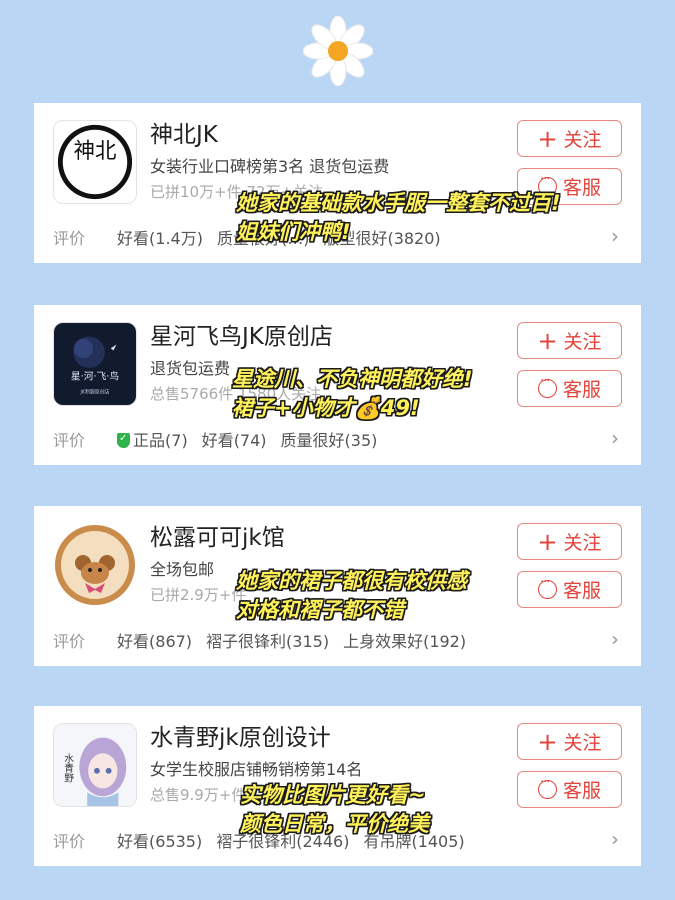 Image resolution: width=675 pixels, height=900 pixels. What do you see at coordinates (351, 581) in the screenshot?
I see `caption-line: 她家的裙子都很有校供感` at bounding box center [351, 581].